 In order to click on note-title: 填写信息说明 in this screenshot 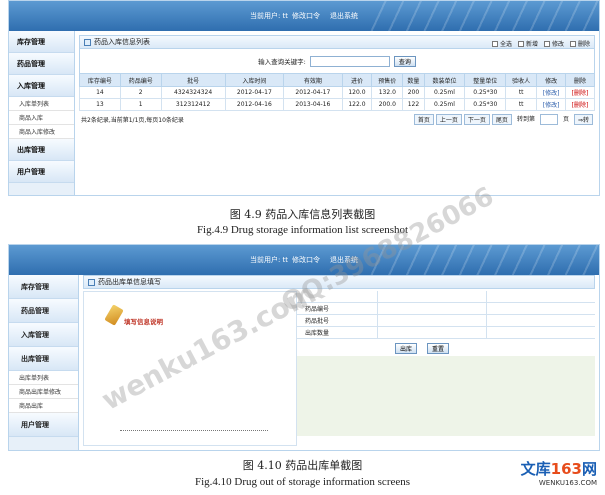, I will do `click(143, 322)`.